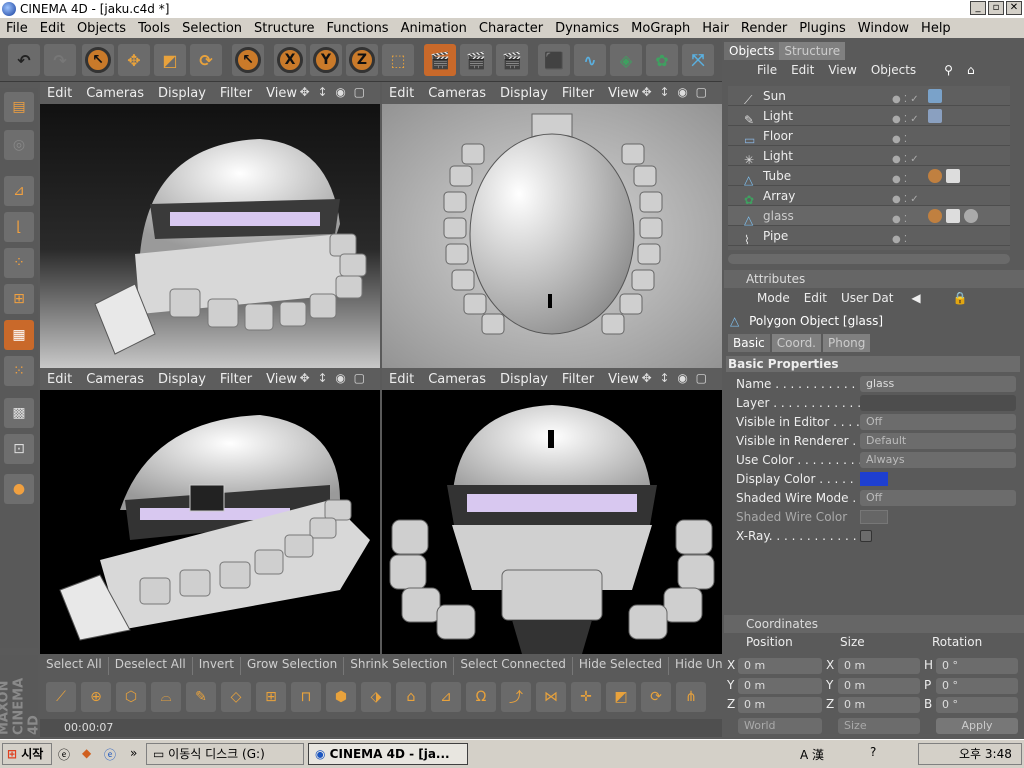 The width and height of the screenshot is (1024, 768). I want to click on object-menu-view: View, so click(842, 70).